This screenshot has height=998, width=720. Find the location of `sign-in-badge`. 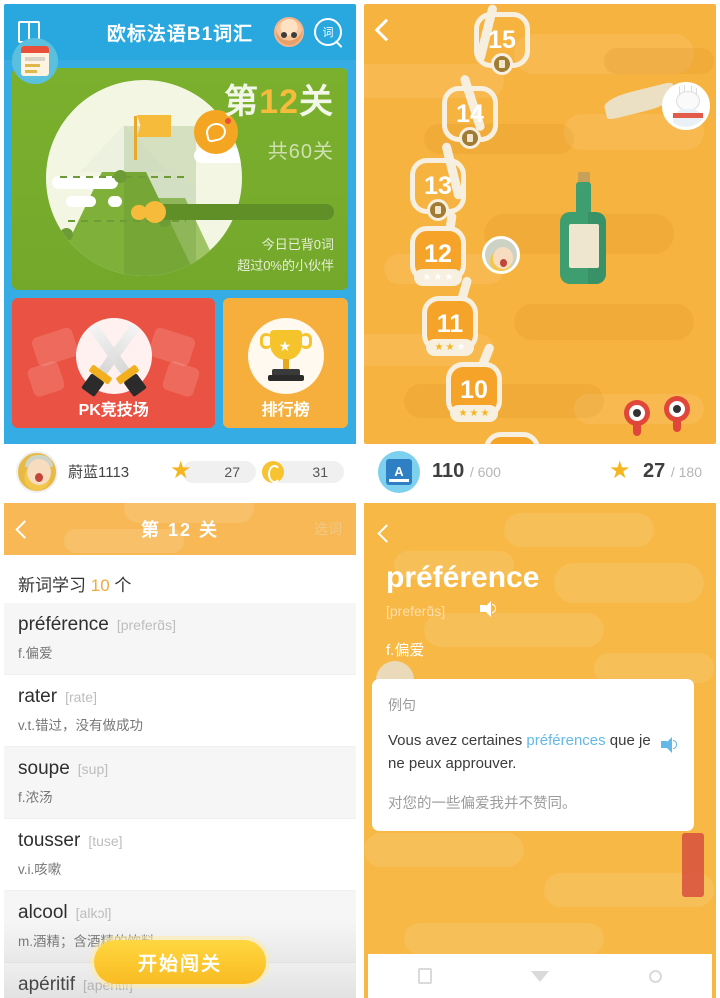

sign-in-badge is located at coordinates (35, 61).